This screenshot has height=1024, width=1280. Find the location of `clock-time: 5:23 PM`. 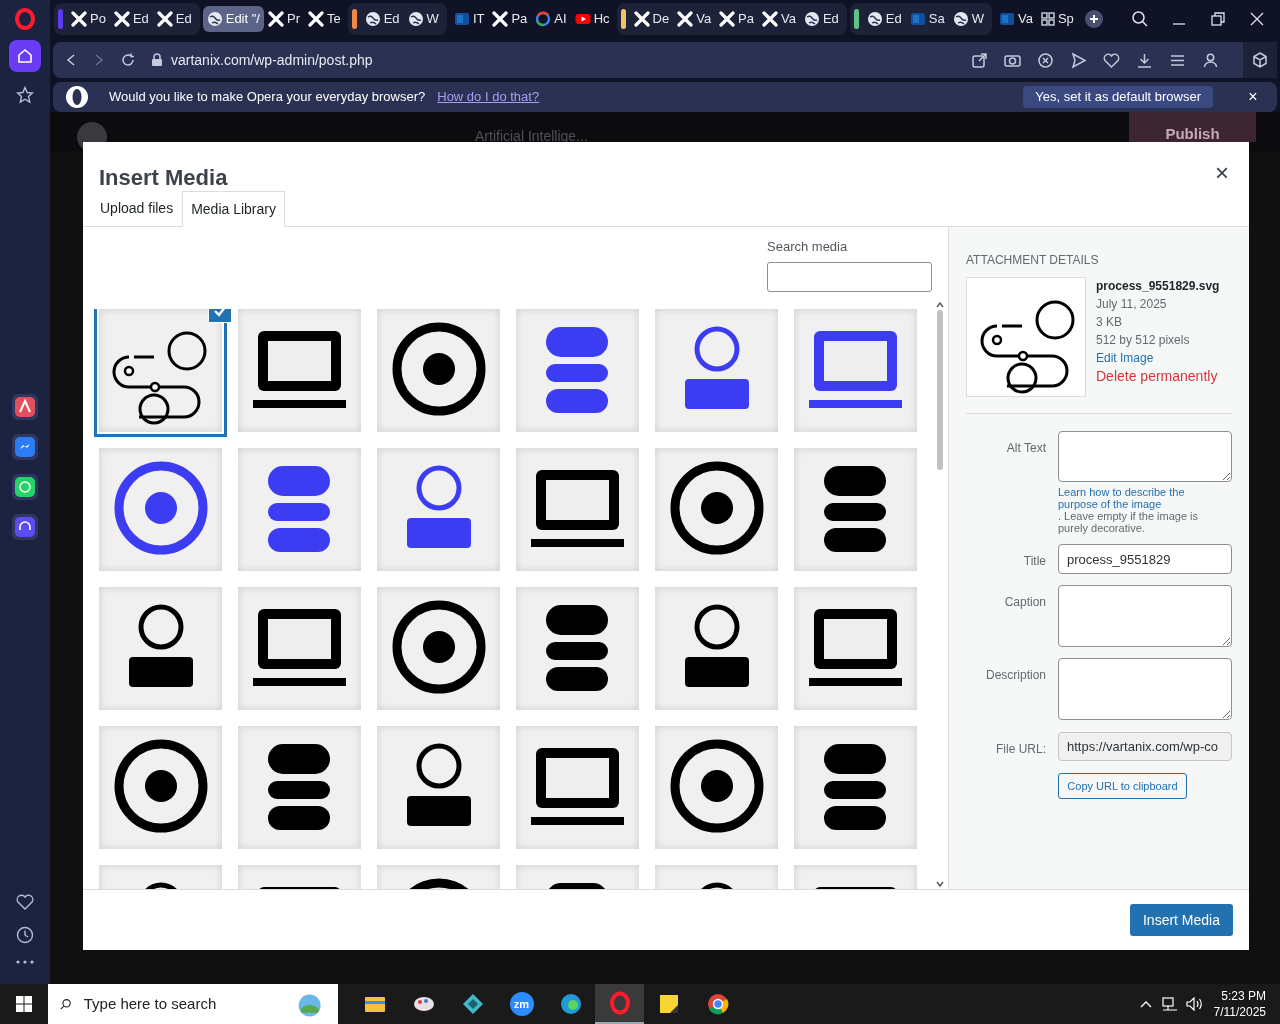

clock-time: 5:23 PM is located at coordinates (1243, 996).